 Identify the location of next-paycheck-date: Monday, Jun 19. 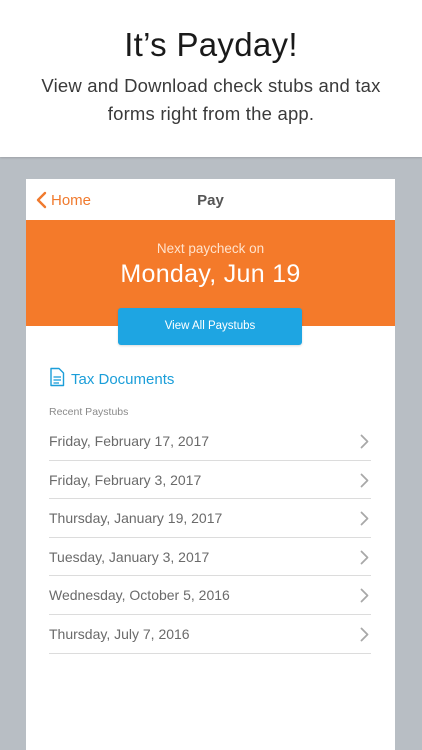
(210, 274).